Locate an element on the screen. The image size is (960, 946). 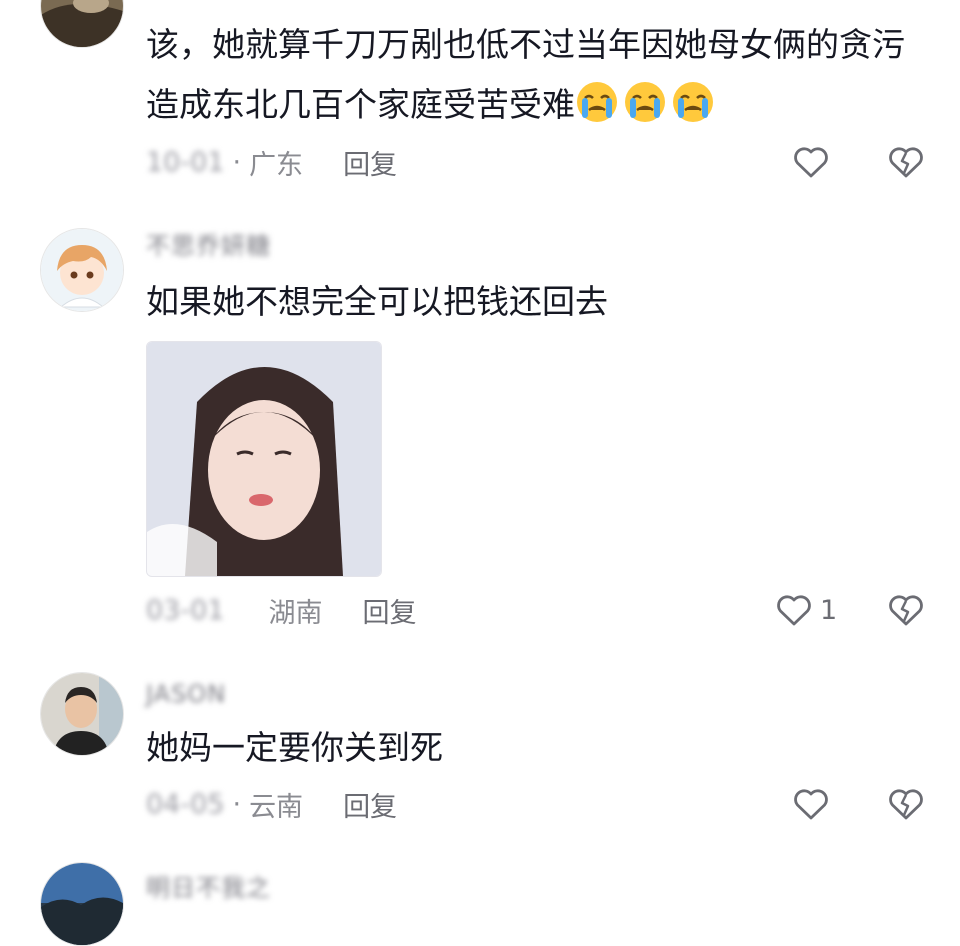
comment-time: 04-05 is located at coordinates (185, 804).